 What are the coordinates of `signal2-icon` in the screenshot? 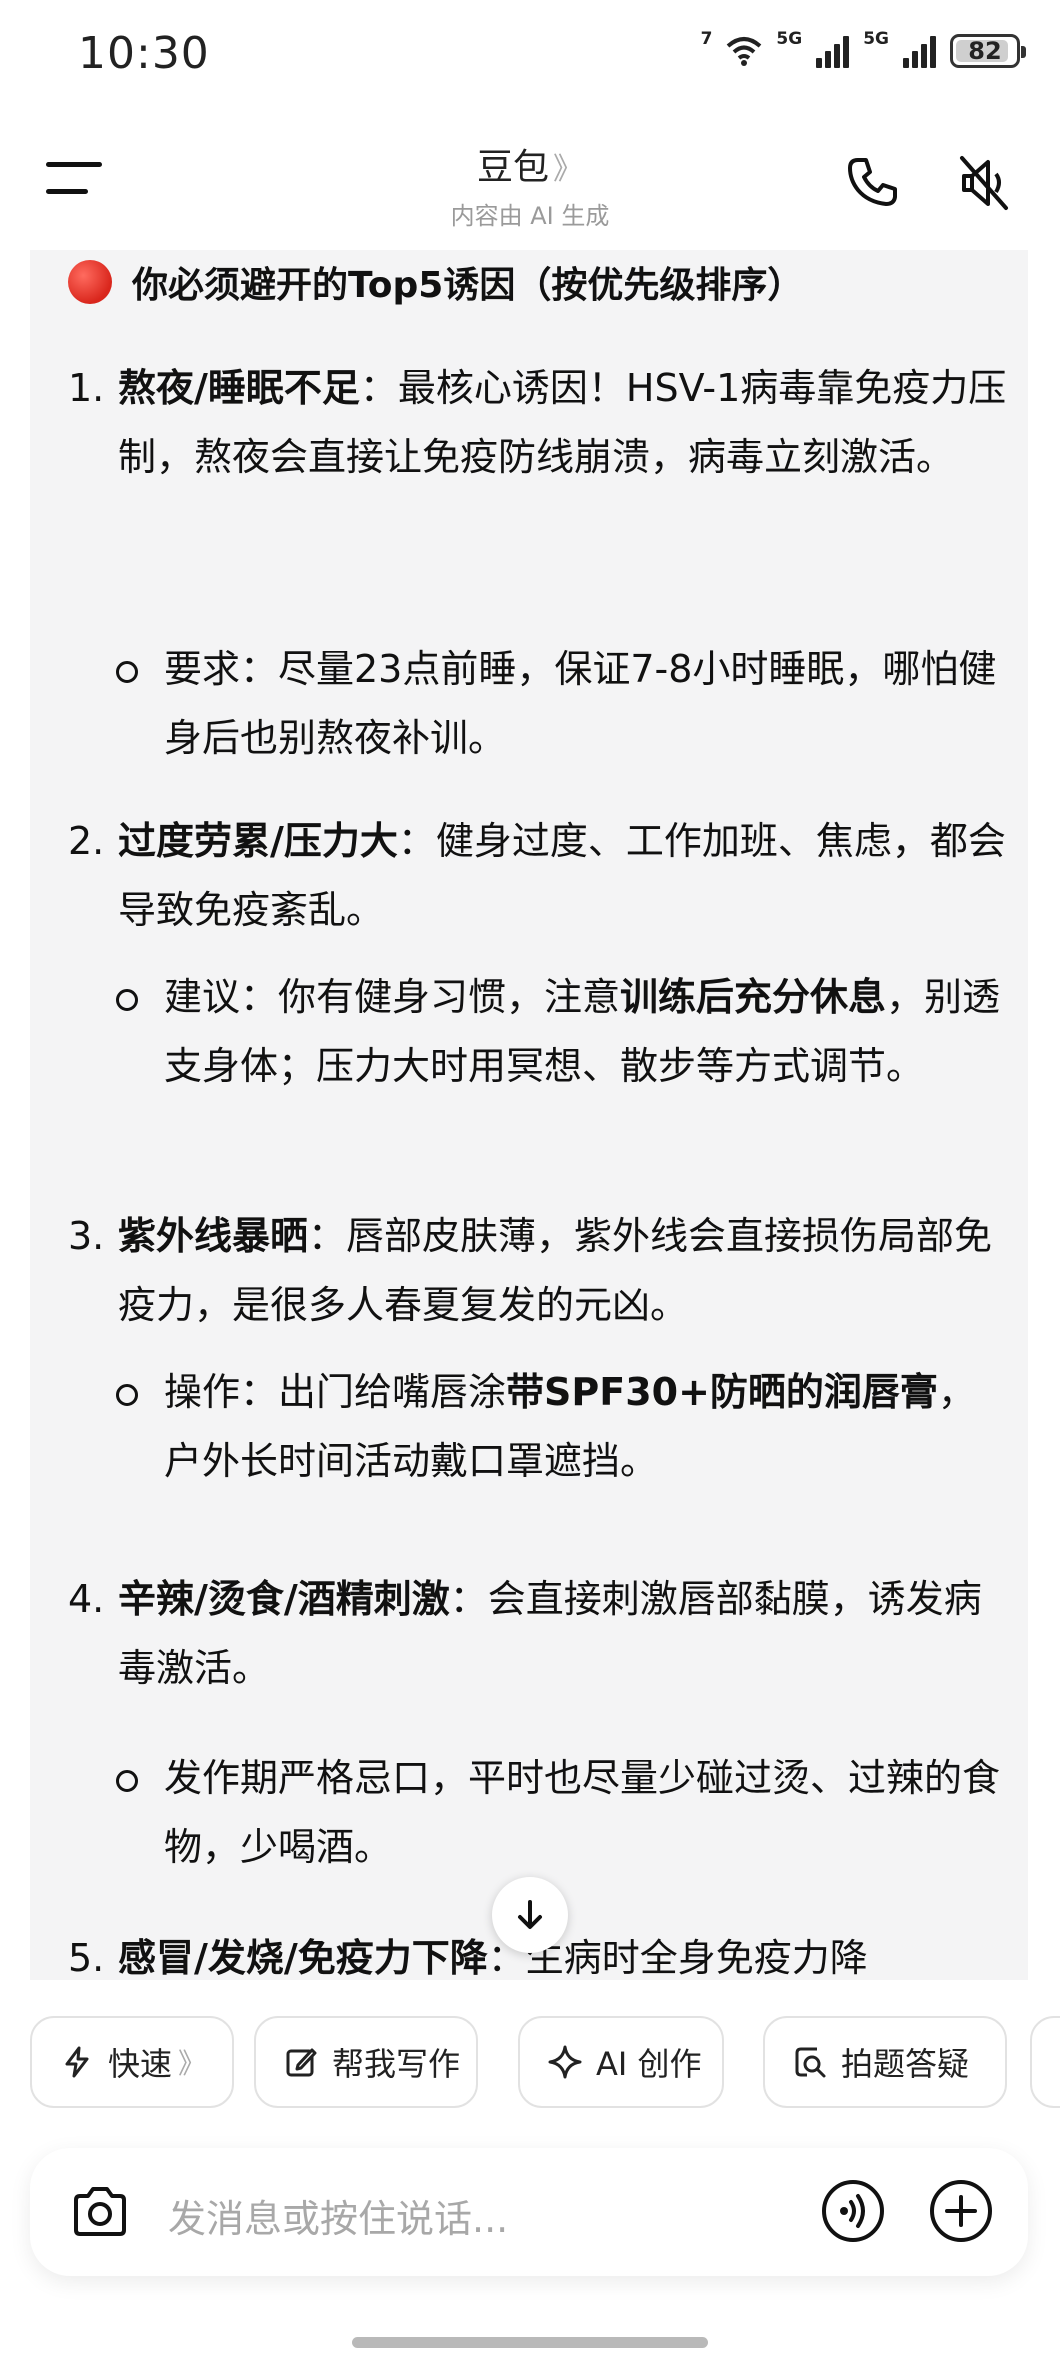 It's located at (919, 51).